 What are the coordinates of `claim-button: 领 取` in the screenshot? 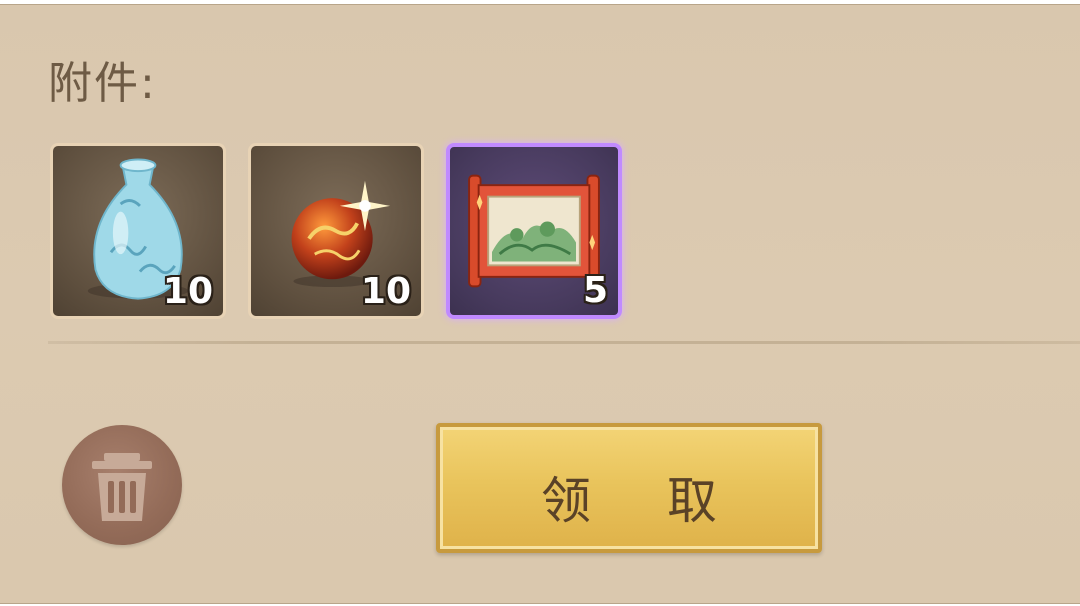 It's located at (629, 488).